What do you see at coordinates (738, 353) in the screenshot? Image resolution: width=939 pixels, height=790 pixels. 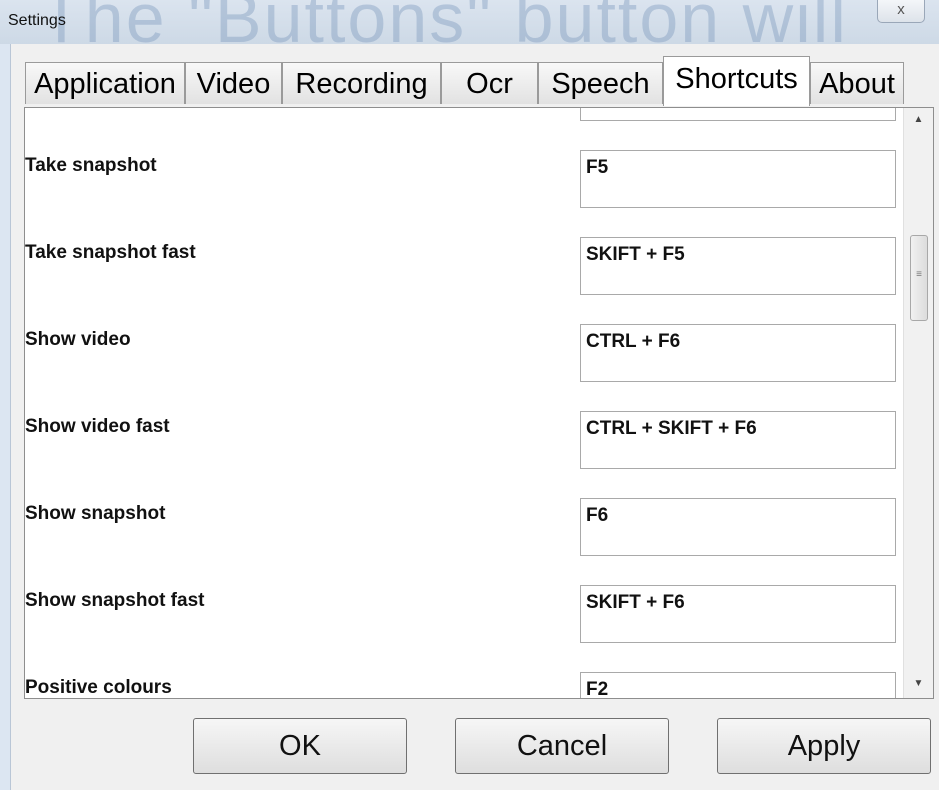 I see `shortcut-field: CTRL + F6` at bounding box center [738, 353].